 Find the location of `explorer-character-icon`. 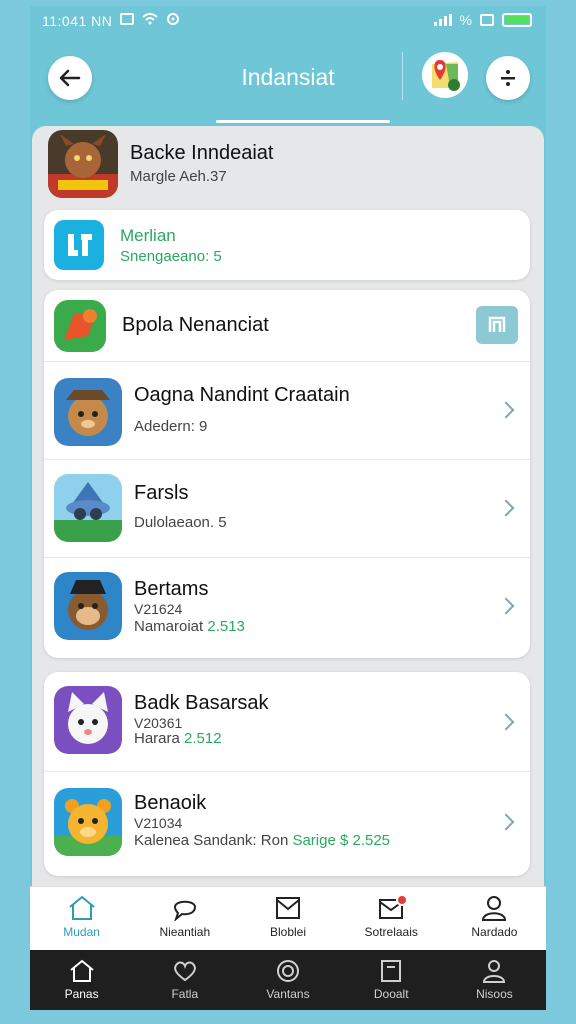

explorer-character-icon is located at coordinates (88, 412).